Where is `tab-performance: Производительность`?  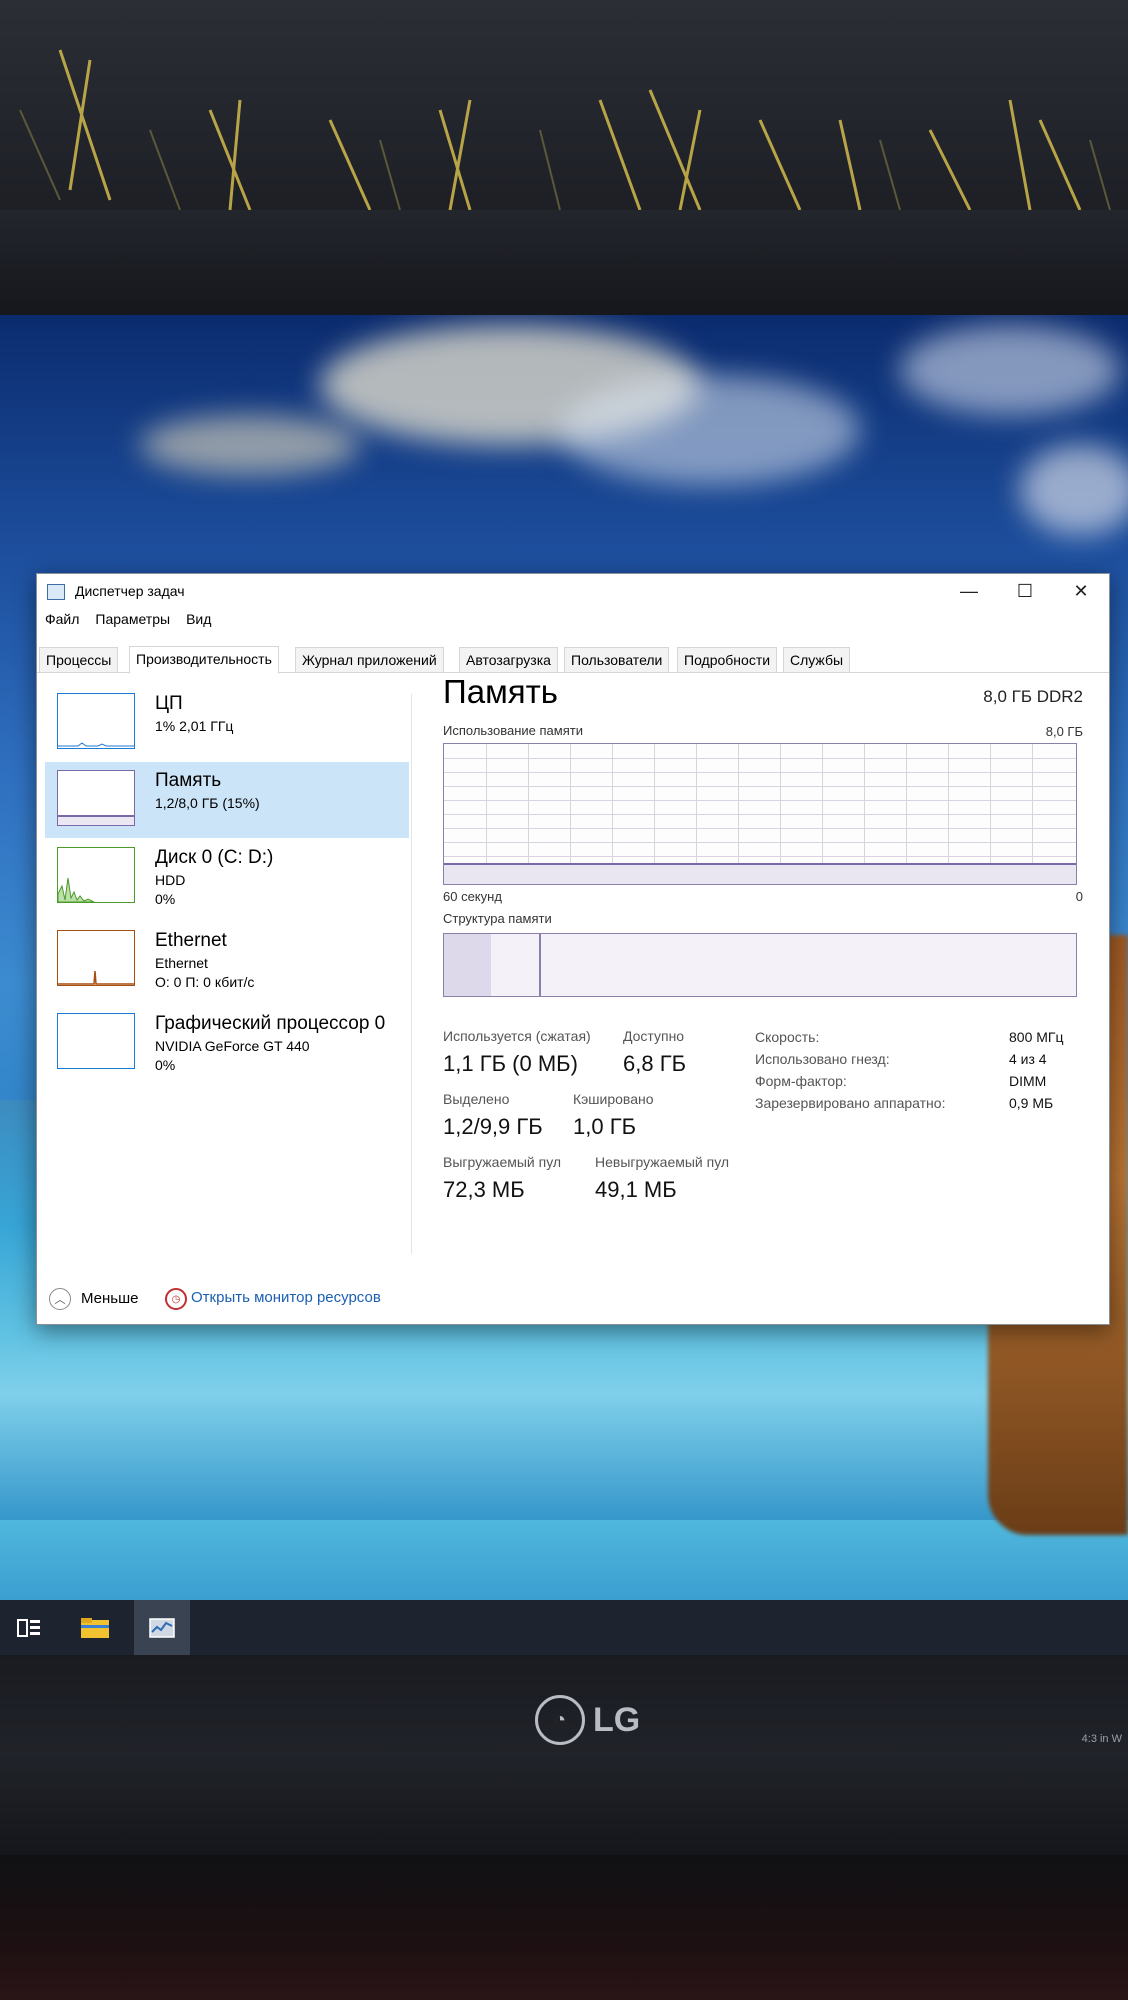
tab-performance: Производительность is located at coordinates (204, 660).